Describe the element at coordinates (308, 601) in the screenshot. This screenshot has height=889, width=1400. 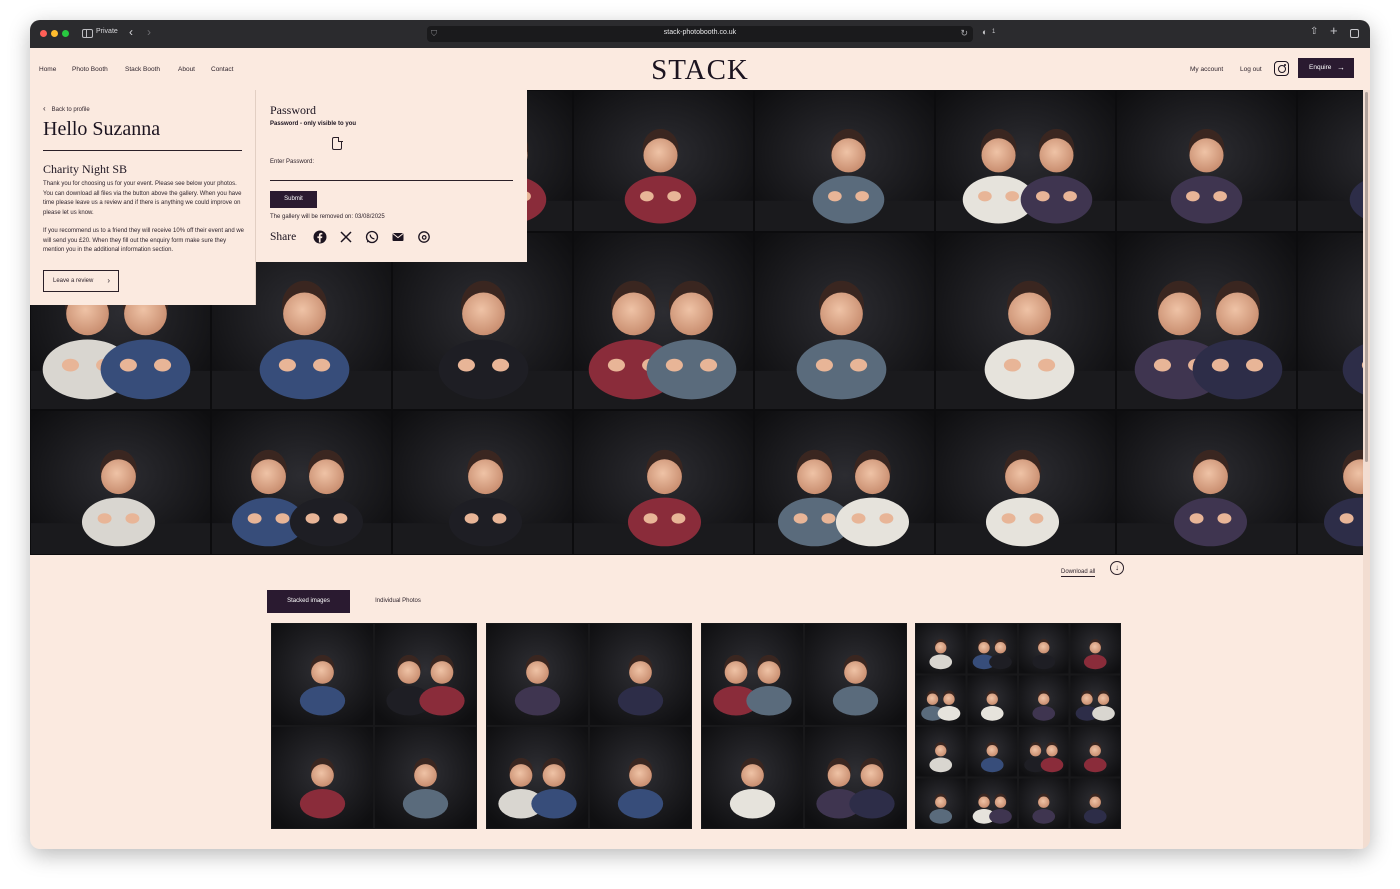
I see `tab-stacked-images: Stacked images` at that location.